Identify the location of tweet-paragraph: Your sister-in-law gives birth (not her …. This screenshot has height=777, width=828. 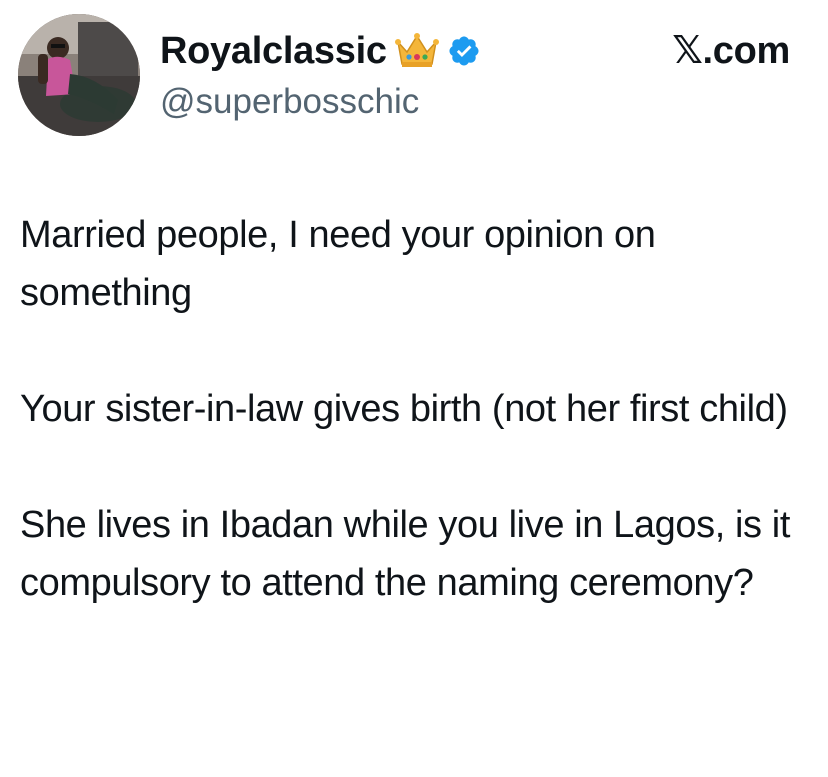
(404, 409).